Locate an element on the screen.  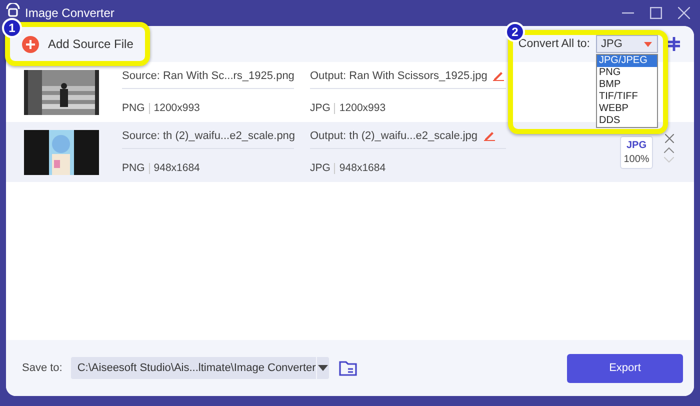
caret-icon is located at coordinates (648, 44).